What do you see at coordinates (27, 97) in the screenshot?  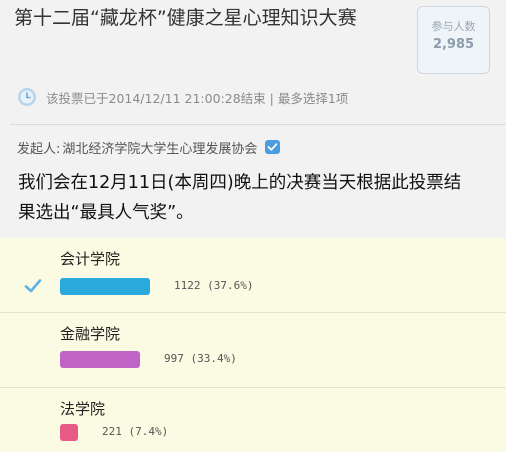 I see `clock-icon` at bounding box center [27, 97].